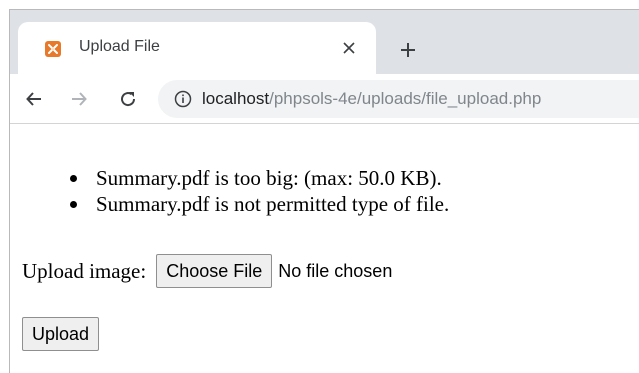 This screenshot has width=639, height=373. Describe the element at coordinates (349, 48) in the screenshot. I see `close-icon` at that location.